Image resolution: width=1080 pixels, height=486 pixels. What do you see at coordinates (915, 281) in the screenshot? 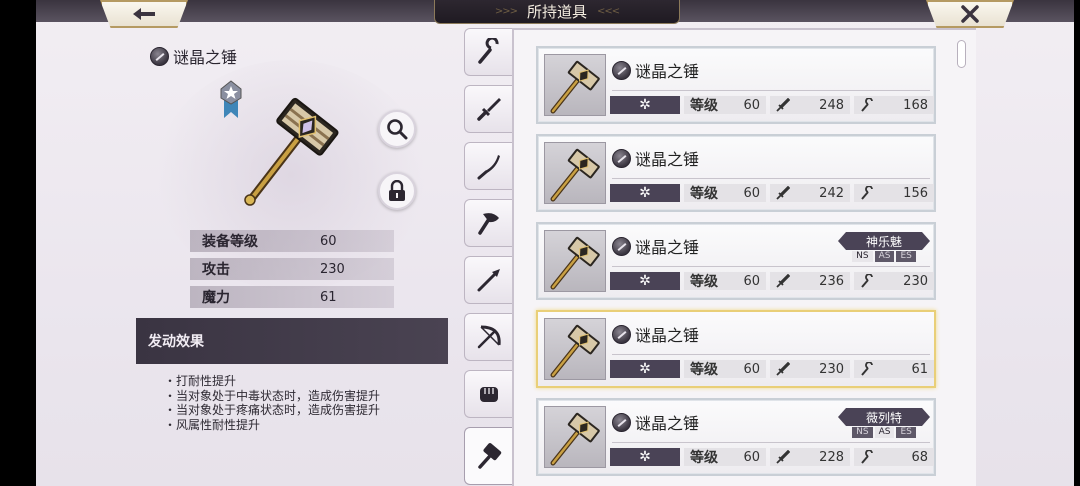
I see `magic-value: 230` at bounding box center [915, 281].